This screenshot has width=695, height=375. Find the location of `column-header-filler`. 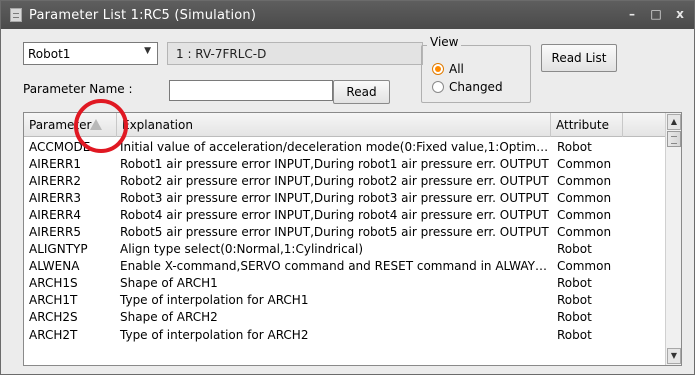

column-header-filler is located at coordinates (644, 125).